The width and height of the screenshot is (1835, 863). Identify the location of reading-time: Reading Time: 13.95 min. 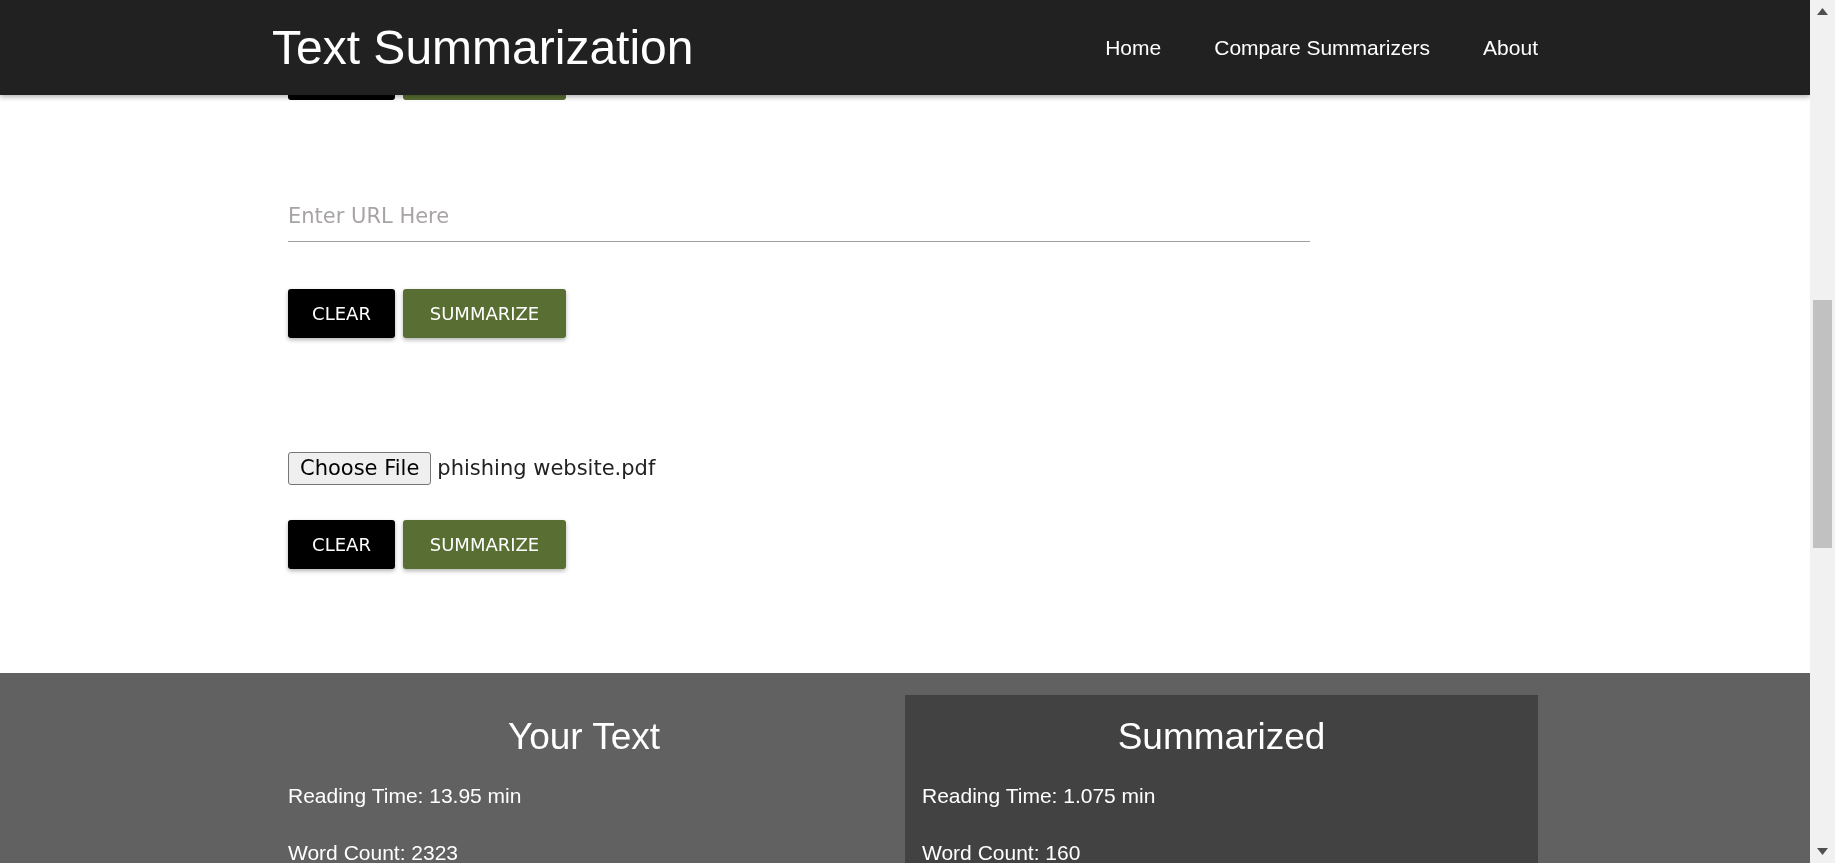
(405, 796).